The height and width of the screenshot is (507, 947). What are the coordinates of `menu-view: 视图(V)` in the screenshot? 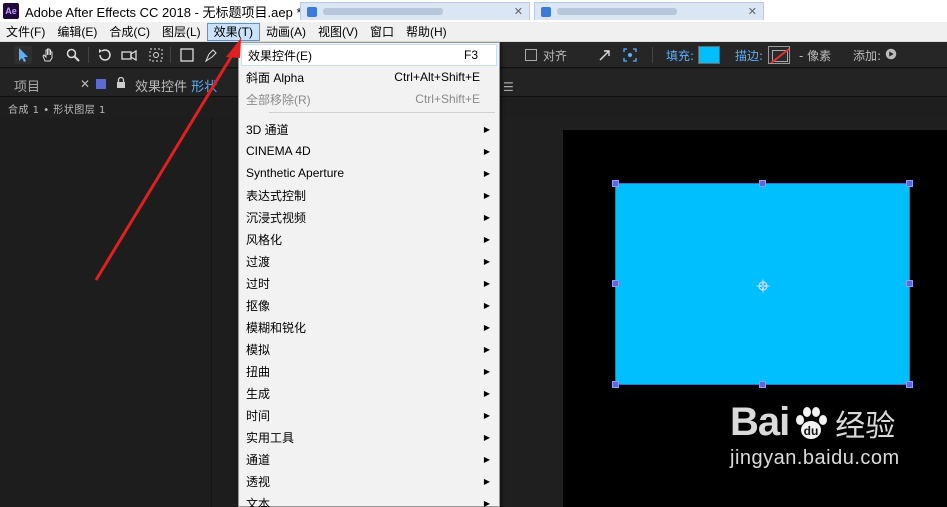 It's located at (338, 32).